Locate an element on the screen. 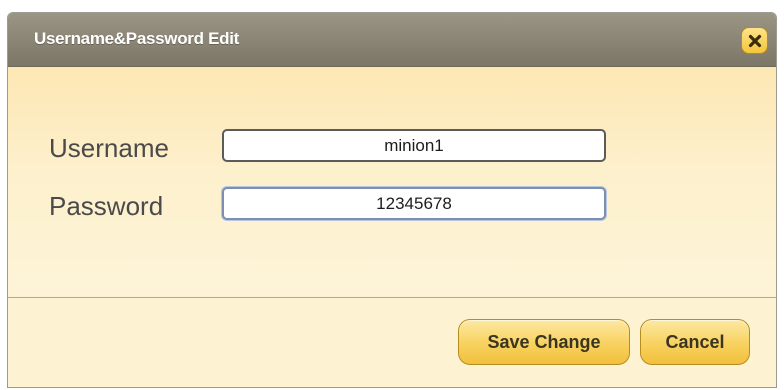 Image resolution: width=784 pixels, height=390 pixels. dialog-titlebar: Username&Password Edit is located at coordinates (392, 40).